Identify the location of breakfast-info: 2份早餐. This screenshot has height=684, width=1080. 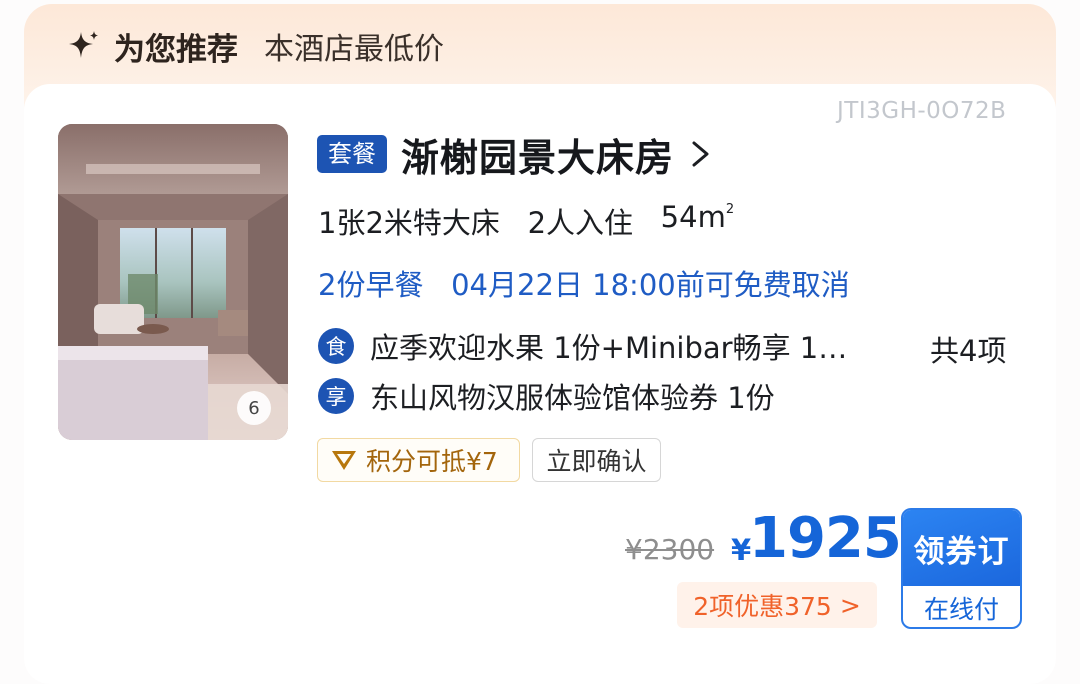
(371, 285).